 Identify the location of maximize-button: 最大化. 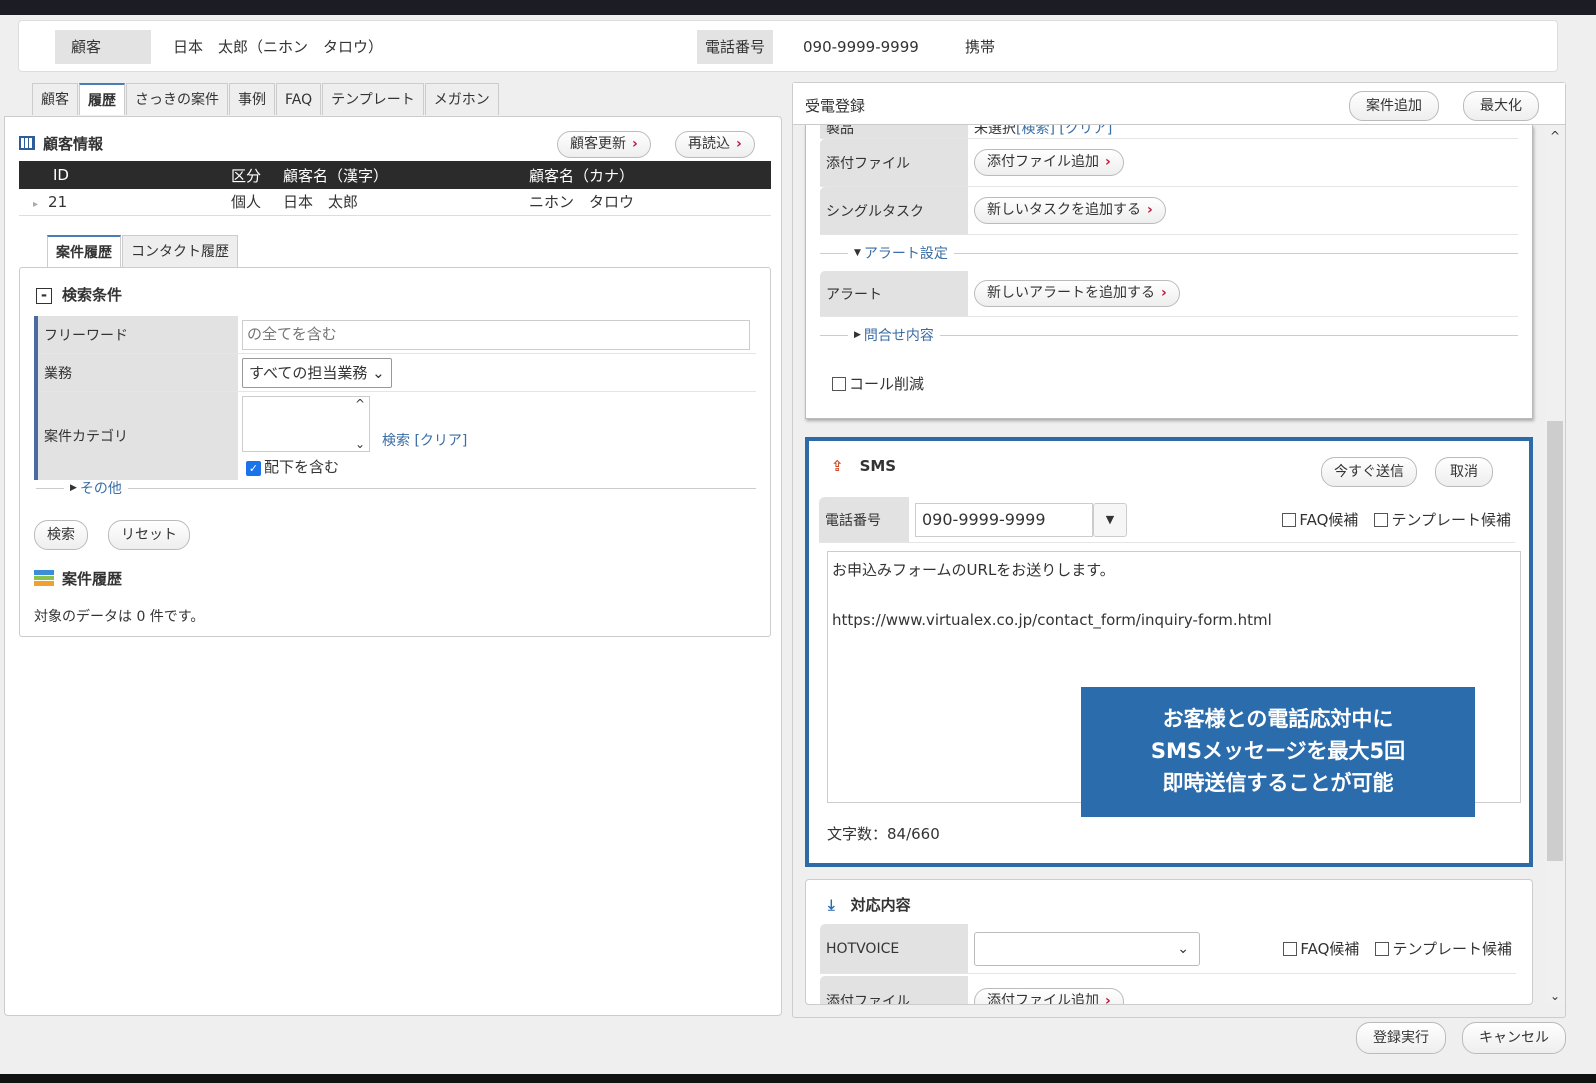
(1501, 106).